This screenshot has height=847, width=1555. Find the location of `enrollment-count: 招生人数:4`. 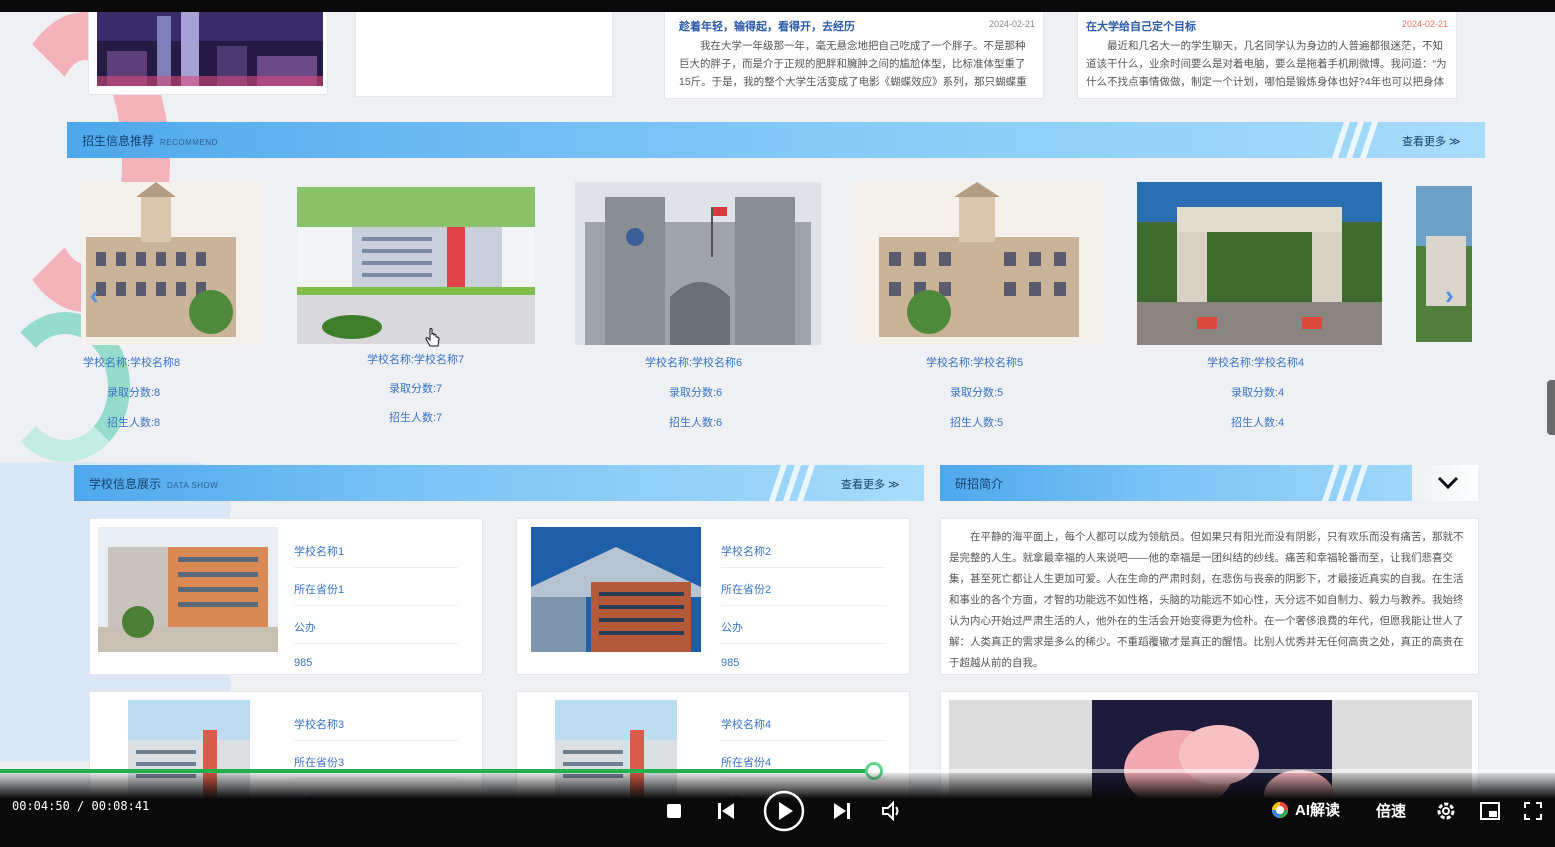

enrollment-count: 招生人数:4 is located at coordinates (1258, 423).